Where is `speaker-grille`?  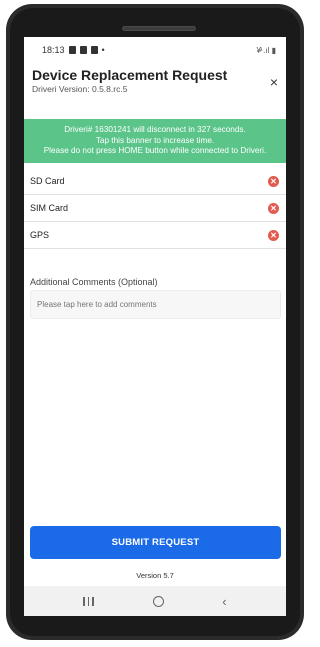 speaker-grille is located at coordinates (159, 28).